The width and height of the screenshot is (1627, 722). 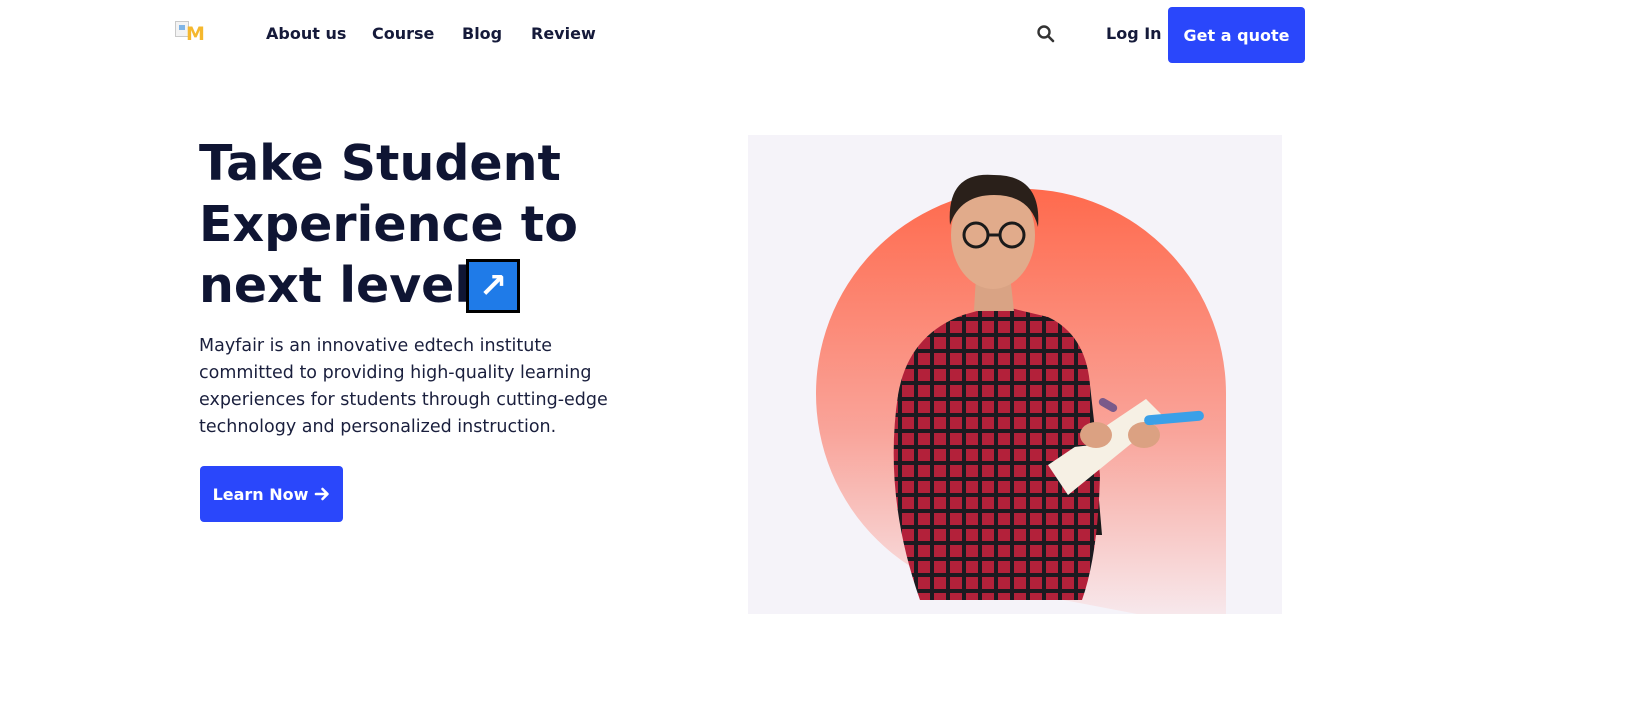 What do you see at coordinates (403, 33) in the screenshot?
I see `nav-course: Course` at bounding box center [403, 33].